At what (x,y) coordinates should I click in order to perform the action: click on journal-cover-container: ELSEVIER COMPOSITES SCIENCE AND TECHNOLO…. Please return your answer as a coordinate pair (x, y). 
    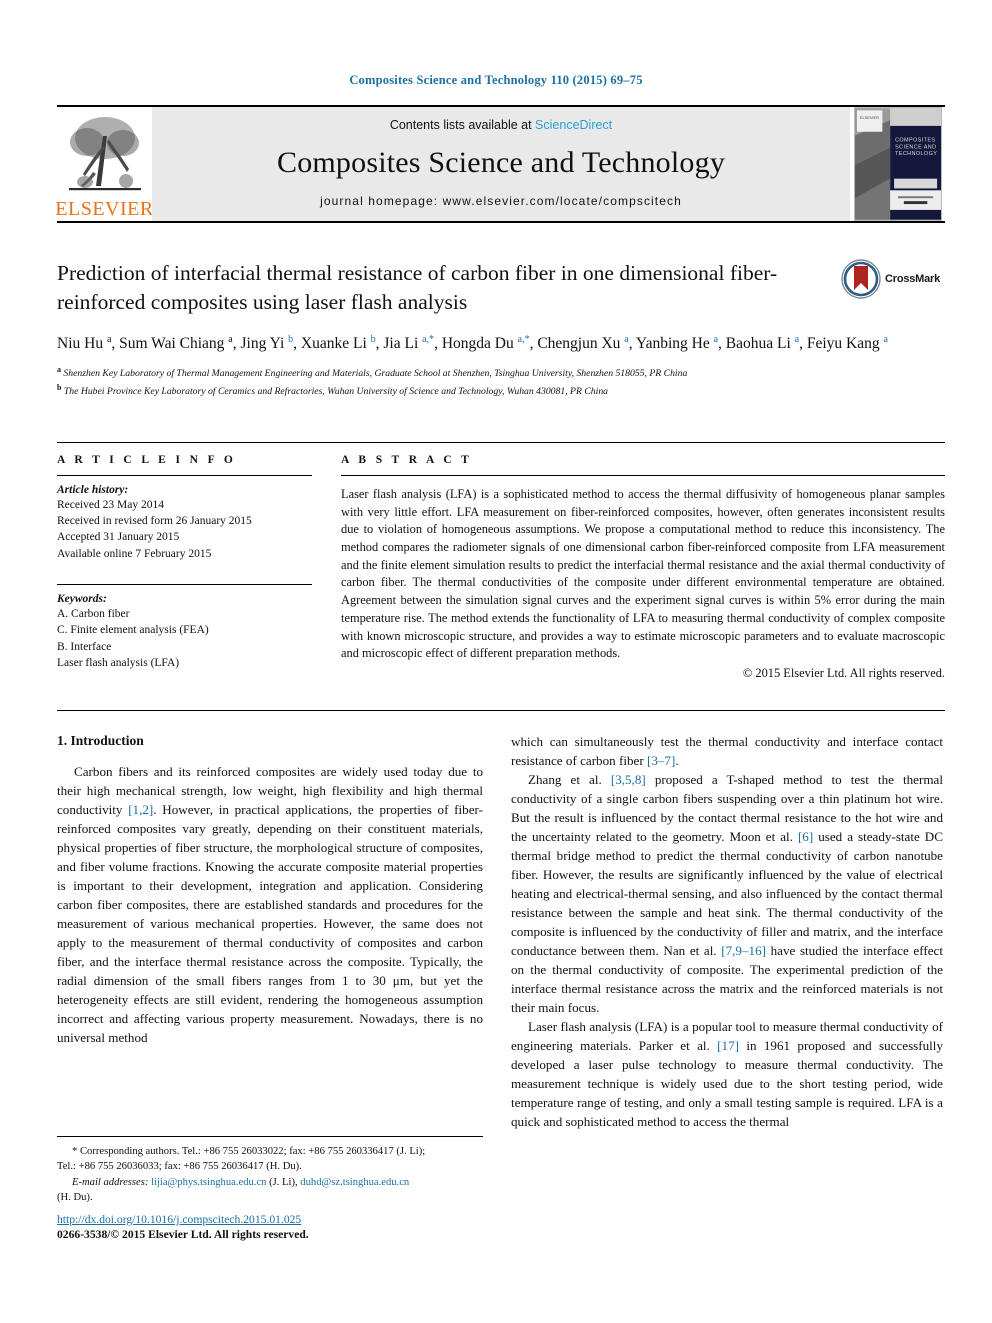
    Looking at the image, I should click on (897, 164).